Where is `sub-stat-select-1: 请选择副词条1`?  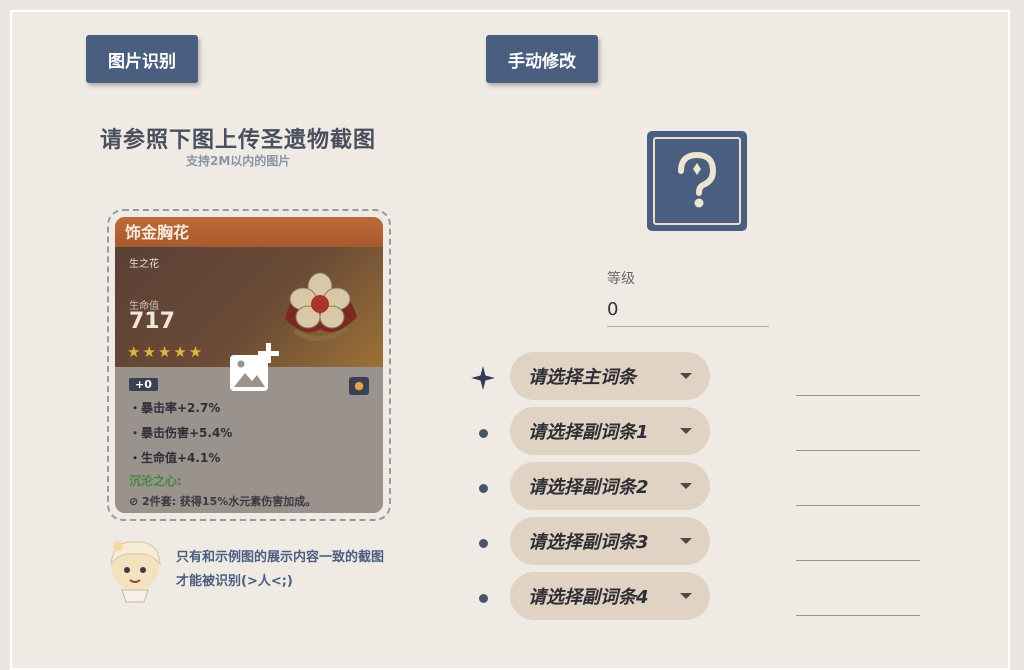 sub-stat-select-1: 请选择副词条1 is located at coordinates (610, 431).